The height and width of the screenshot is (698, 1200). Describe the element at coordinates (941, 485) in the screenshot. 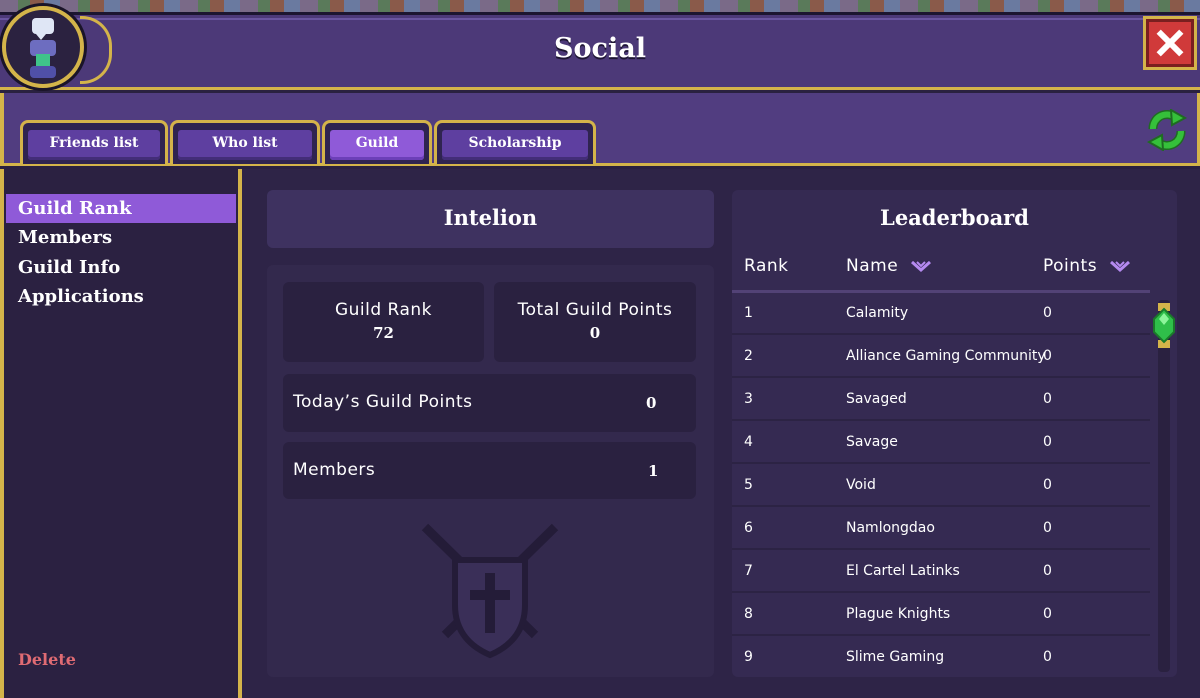

I see `table-row: 5 Void 0` at that location.